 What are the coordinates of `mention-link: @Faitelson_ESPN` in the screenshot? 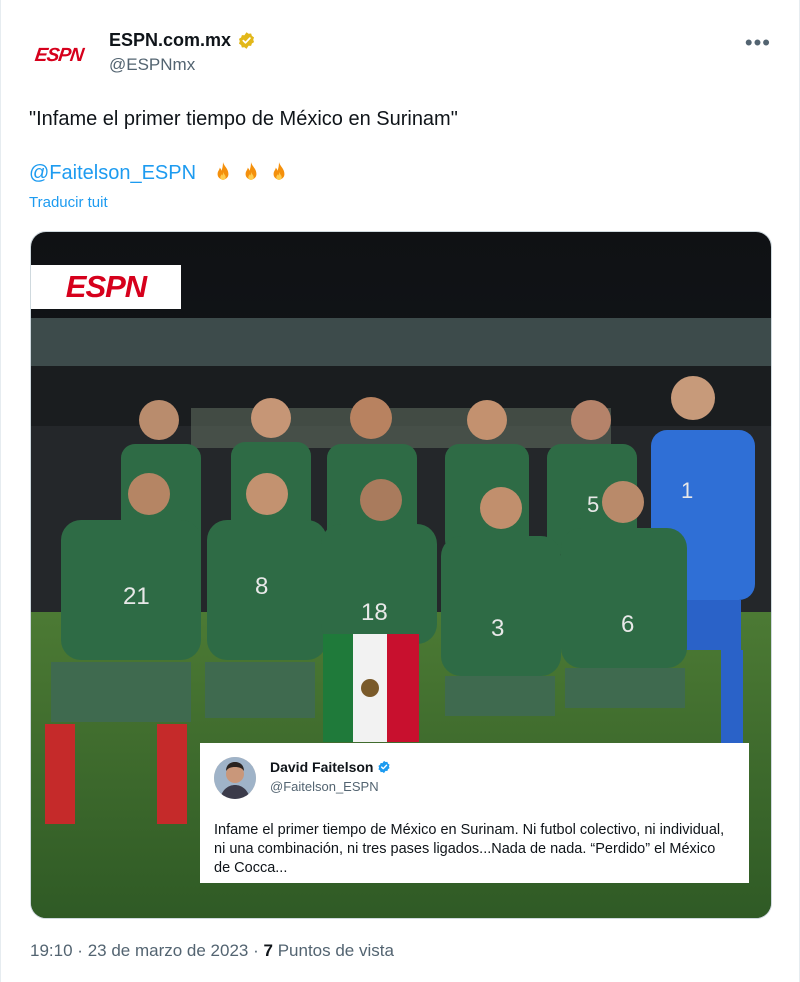 It's located at (112, 173).